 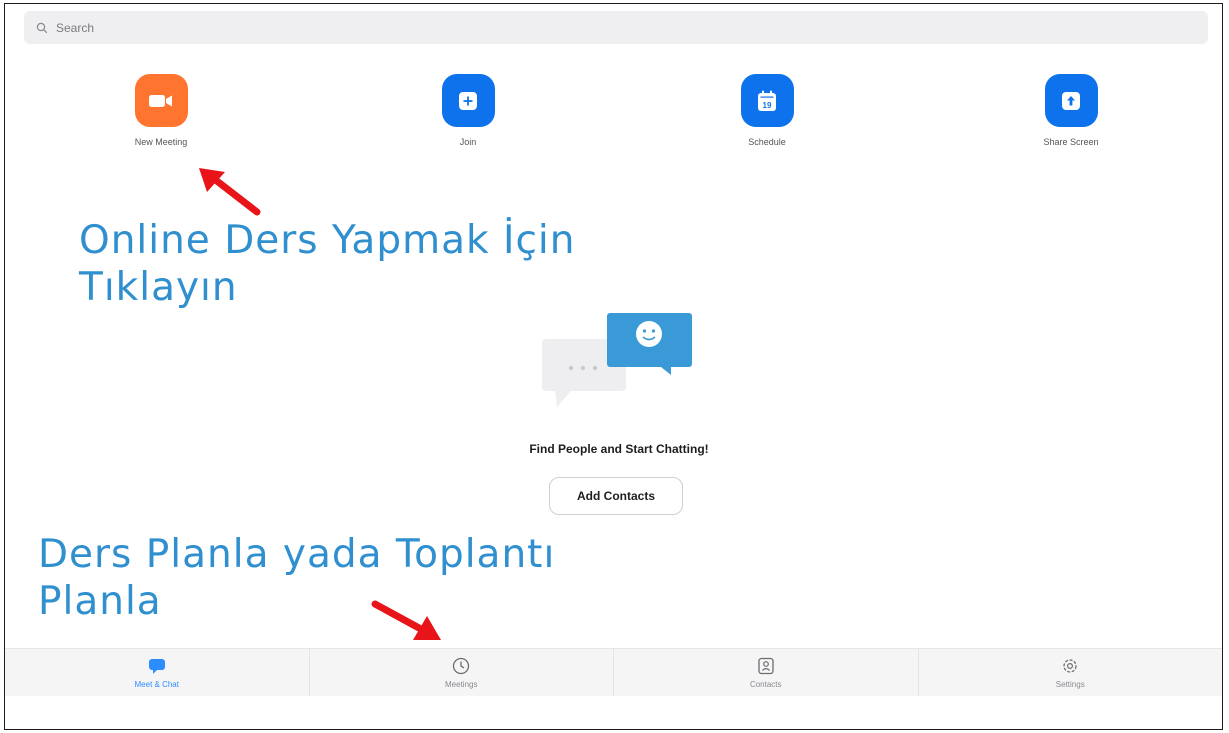 I want to click on tab-meet-chat: Meet & Chat, so click(x=157, y=672).